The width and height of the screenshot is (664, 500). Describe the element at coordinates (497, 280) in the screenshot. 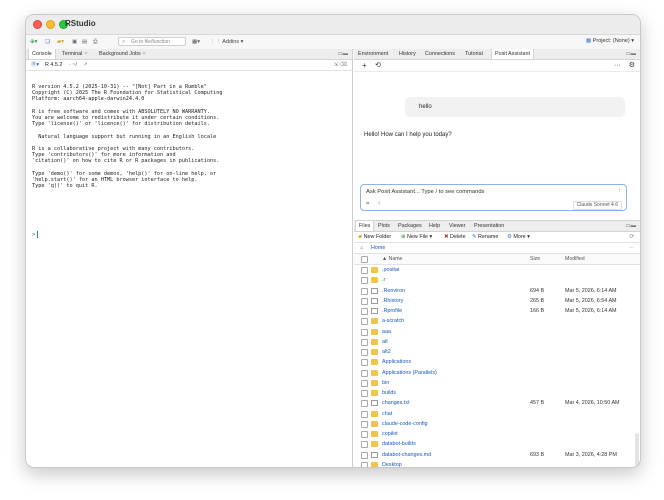

I see `file-row: .r` at that location.